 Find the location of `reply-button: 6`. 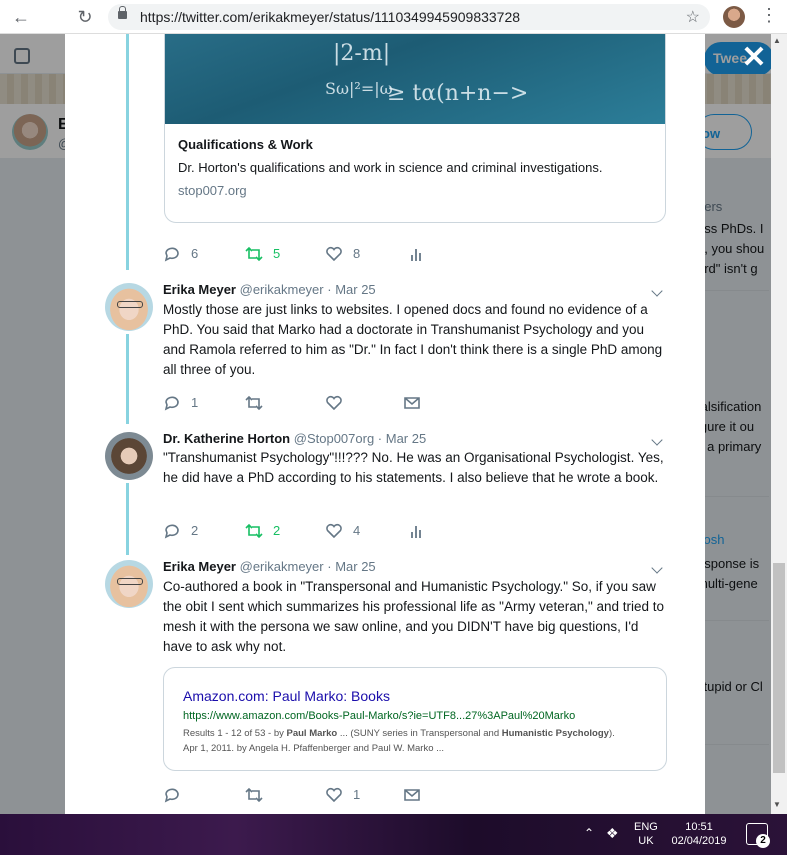

reply-button: 6 is located at coordinates (180, 254).